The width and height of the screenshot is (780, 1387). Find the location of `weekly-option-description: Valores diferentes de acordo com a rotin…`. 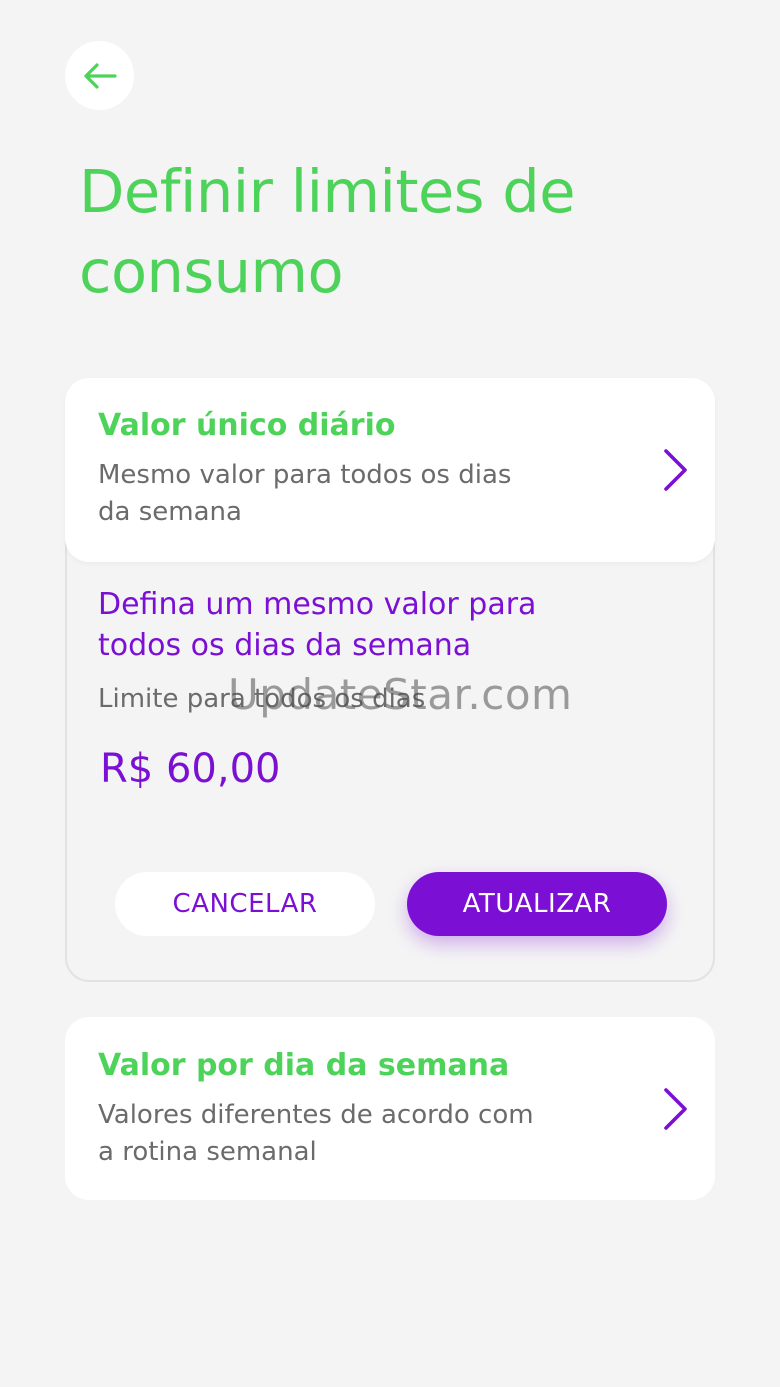

weekly-option-description: Valores diferentes de acordo com a rotin… is located at coordinates (316, 1133).